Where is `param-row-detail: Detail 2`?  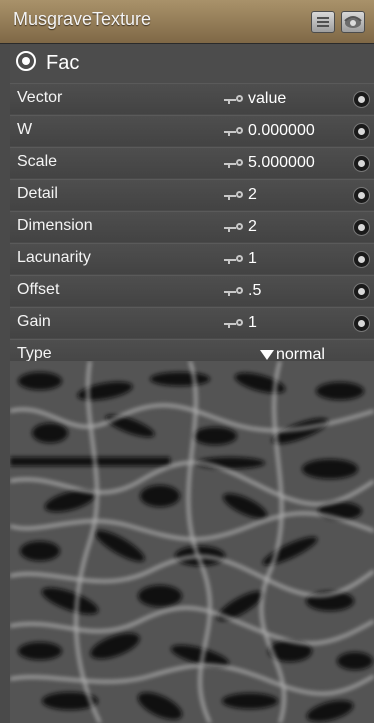 param-row-detail: Detail 2 is located at coordinates (192, 194).